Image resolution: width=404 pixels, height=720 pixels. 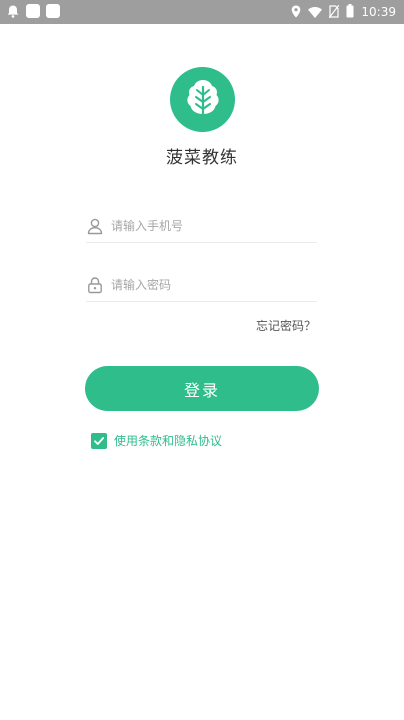 I want to click on app-logo, so click(x=202, y=99).